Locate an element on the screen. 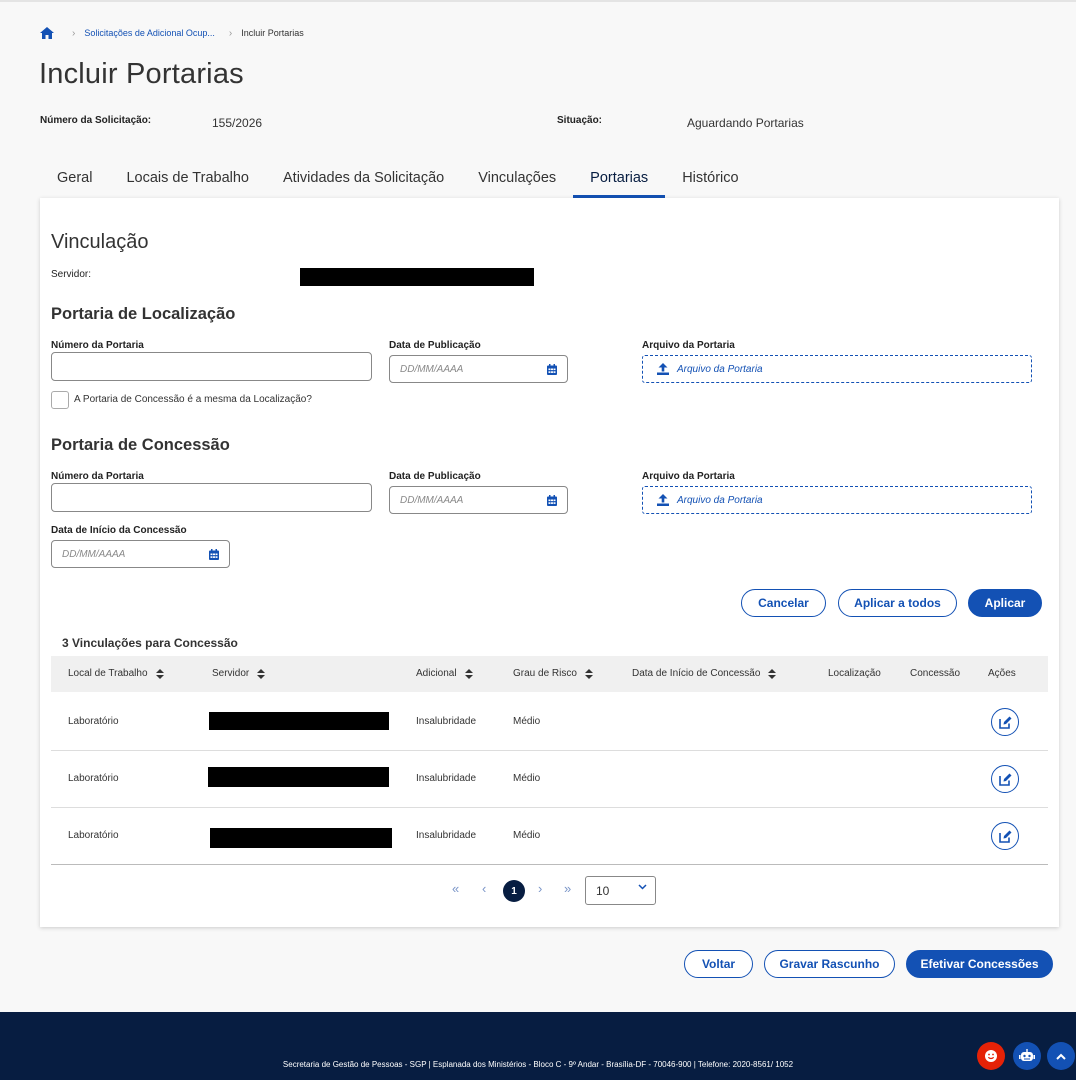 The image size is (1076, 1080). localizacao-title: Portaria de Localização is located at coordinates (143, 314).